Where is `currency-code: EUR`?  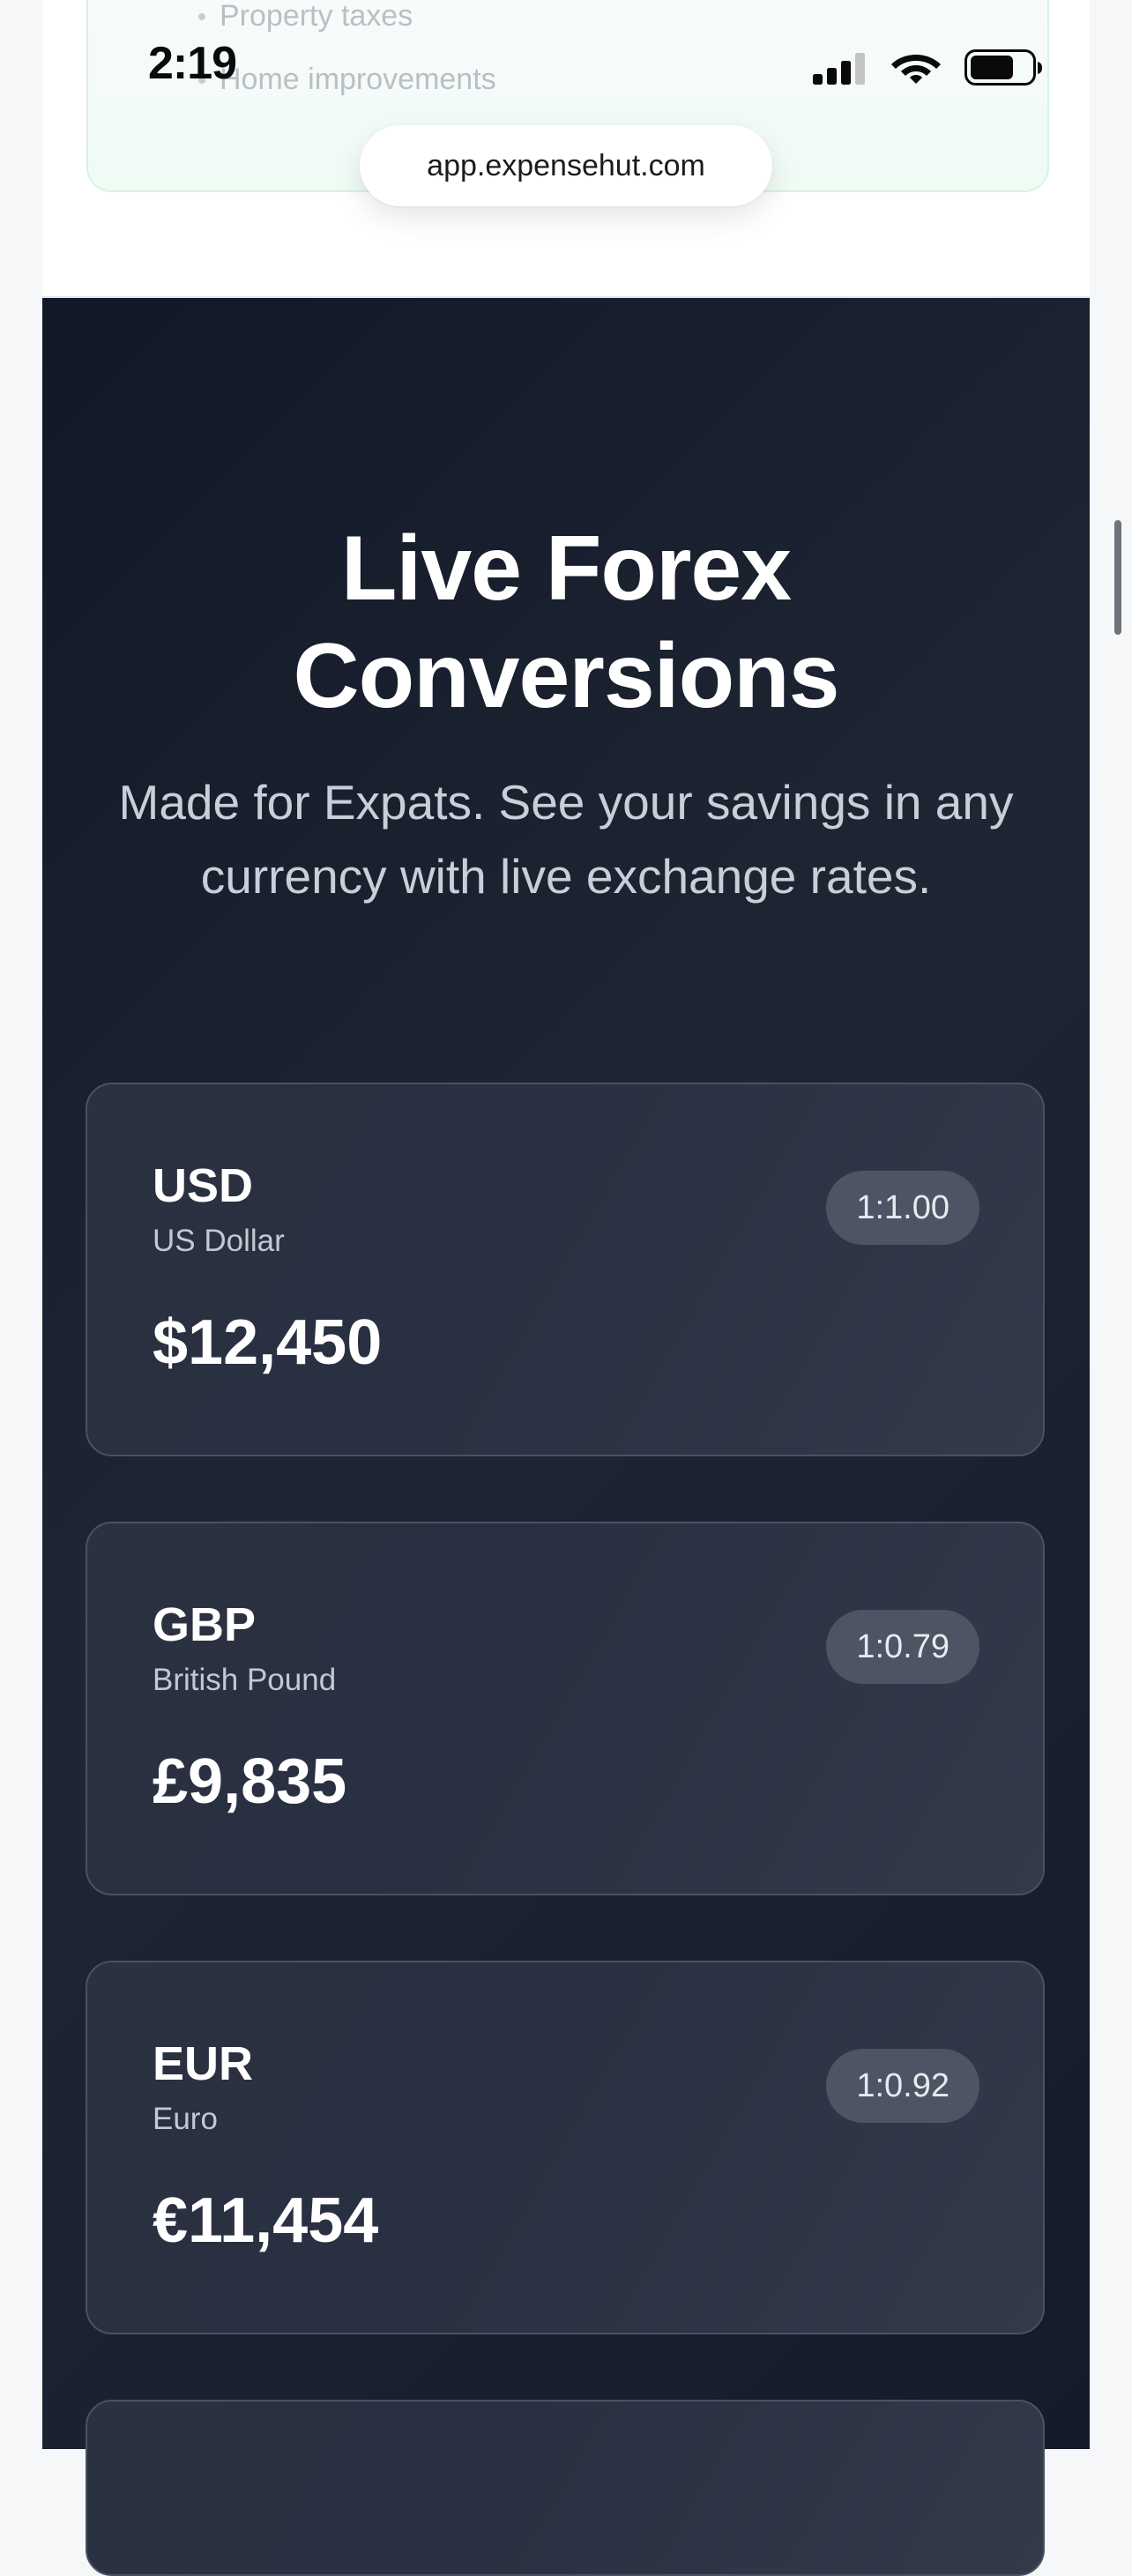 currency-code: EUR is located at coordinates (203, 2063).